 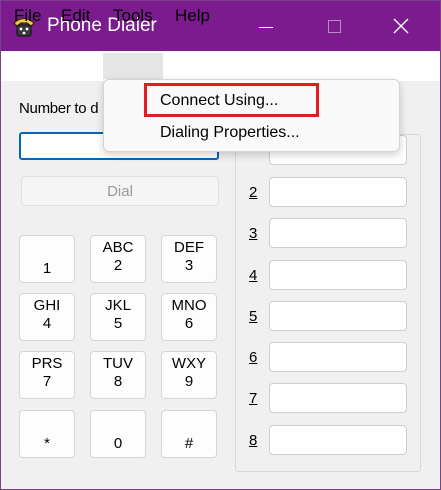 What do you see at coordinates (189, 265) in the screenshot?
I see `key-digit: 3` at bounding box center [189, 265].